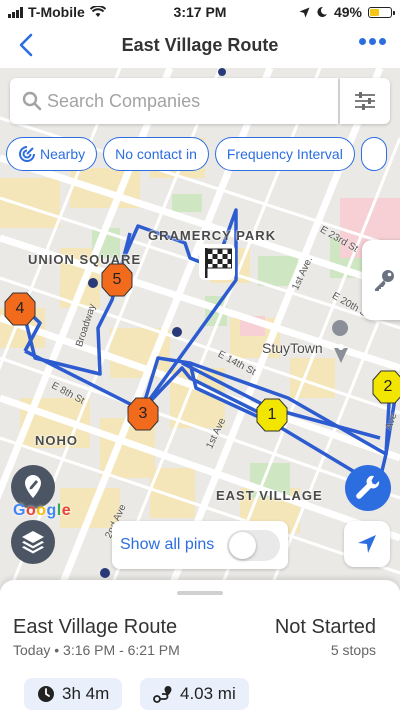  What do you see at coordinates (217, 262) in the screenshot?
I see `finish-flag-icon` at bounding box center [217, 262].